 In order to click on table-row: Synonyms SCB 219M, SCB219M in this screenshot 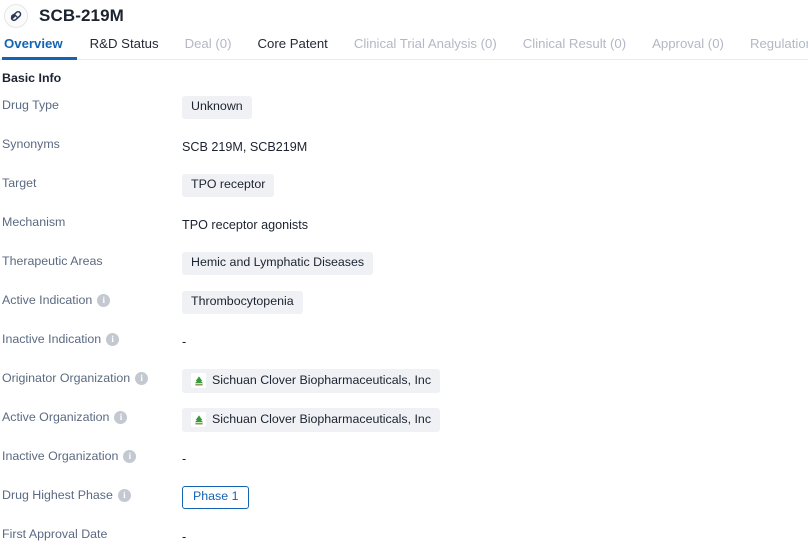, I will do `click(404, 149)`.